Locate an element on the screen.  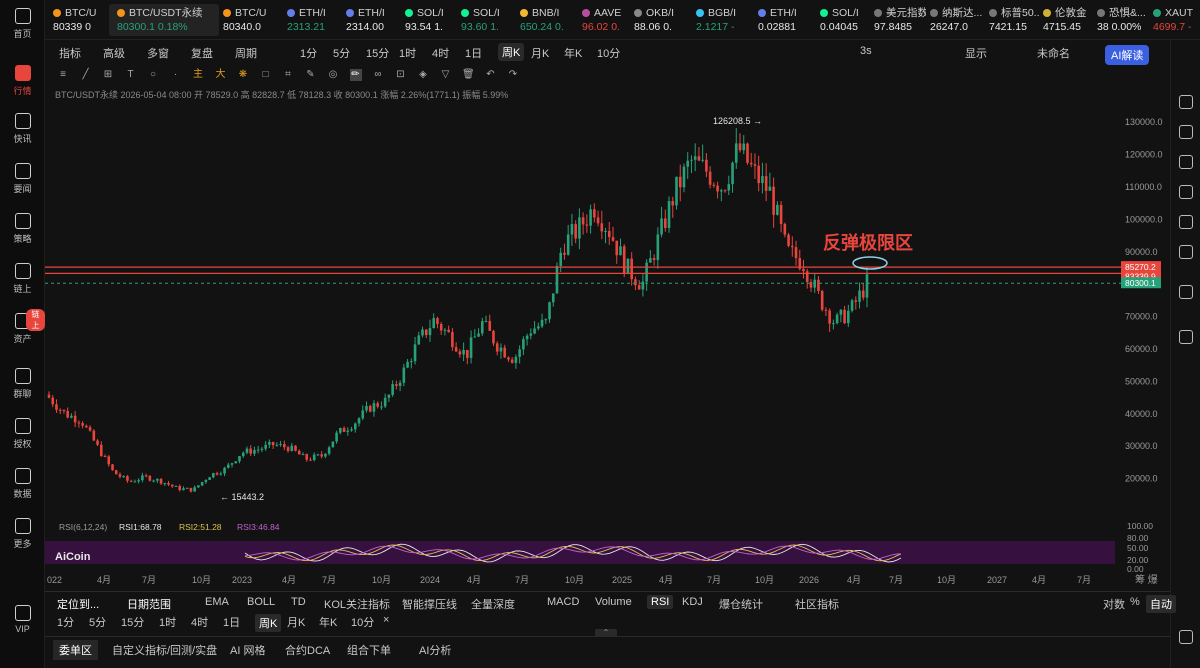
display-toggle: 显示 is located at coordinates (976, 53).